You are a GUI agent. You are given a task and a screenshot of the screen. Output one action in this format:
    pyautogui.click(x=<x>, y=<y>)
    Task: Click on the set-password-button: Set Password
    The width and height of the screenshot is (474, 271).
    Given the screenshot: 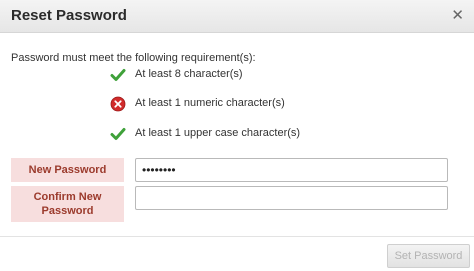 What is the action you would take?
    pyautogui.click(x=428, y=256)
    